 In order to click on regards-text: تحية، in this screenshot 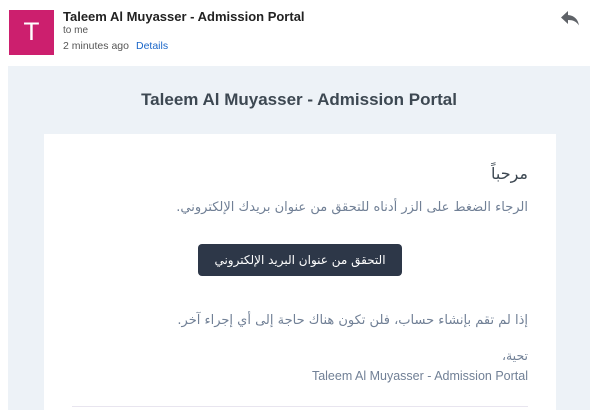, I will do `click(514, 355)`.